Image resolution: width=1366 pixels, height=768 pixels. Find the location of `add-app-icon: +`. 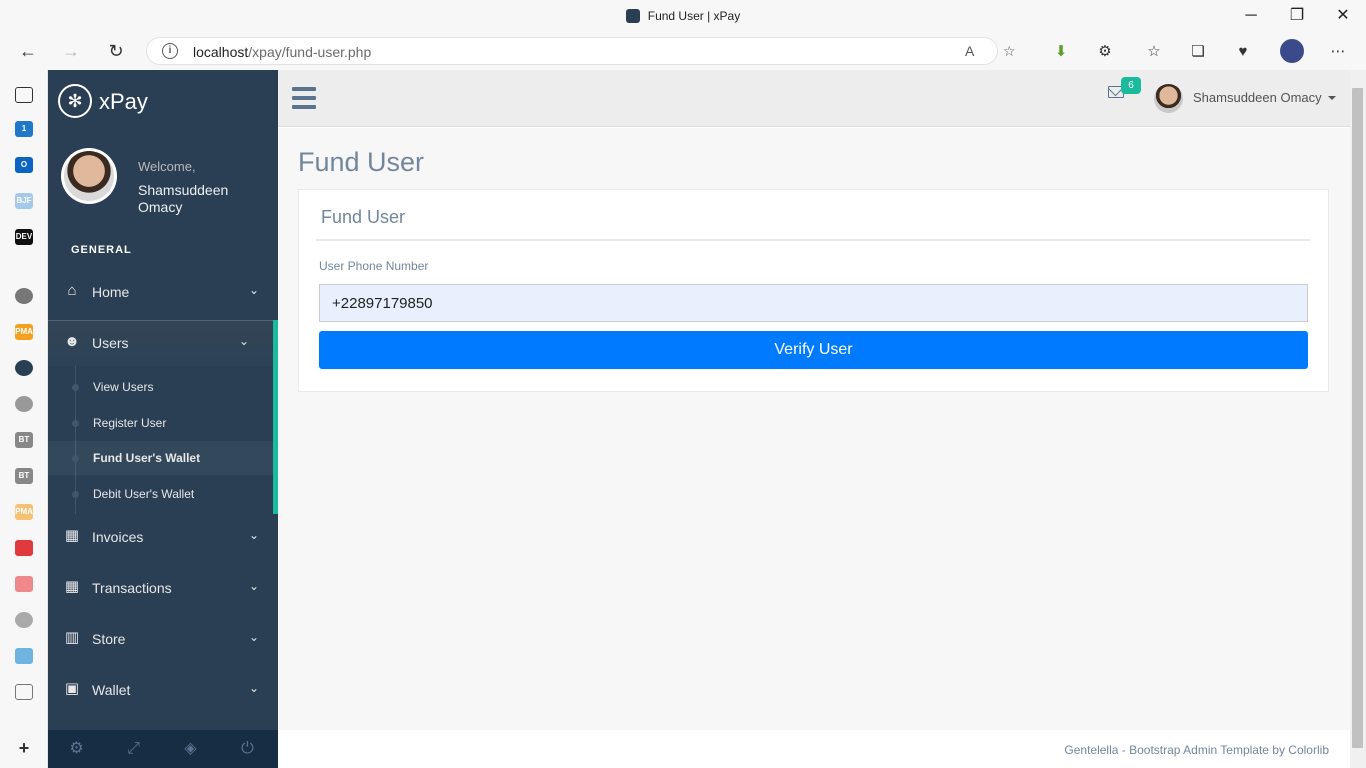

add-app-icon: + is located at coordinates (24, 748).